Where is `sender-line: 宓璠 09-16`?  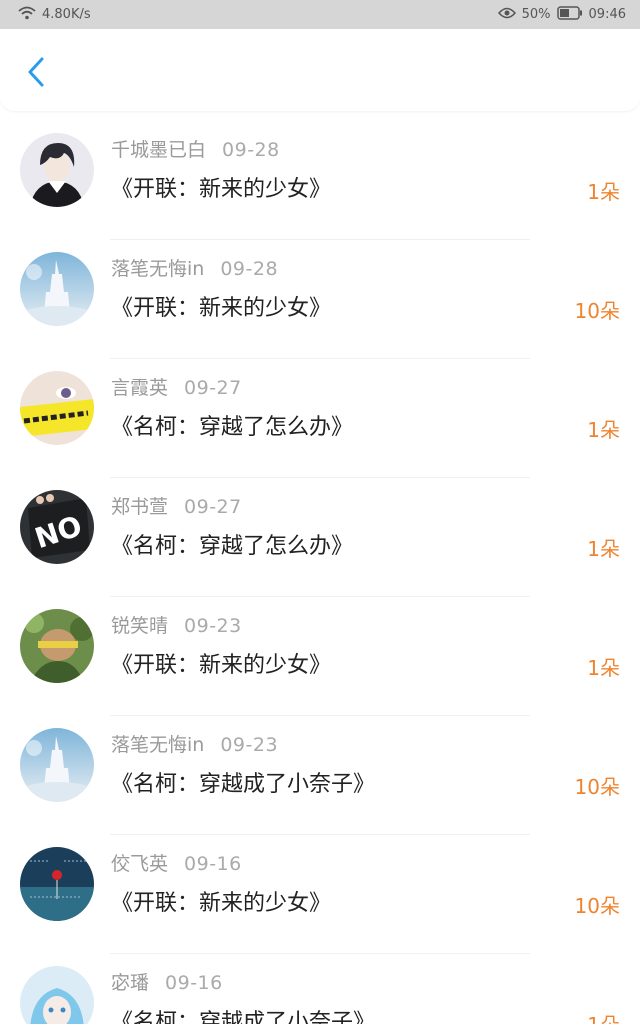 sender-line: 宓璠 09-16 is located at coordinates (167, 981).